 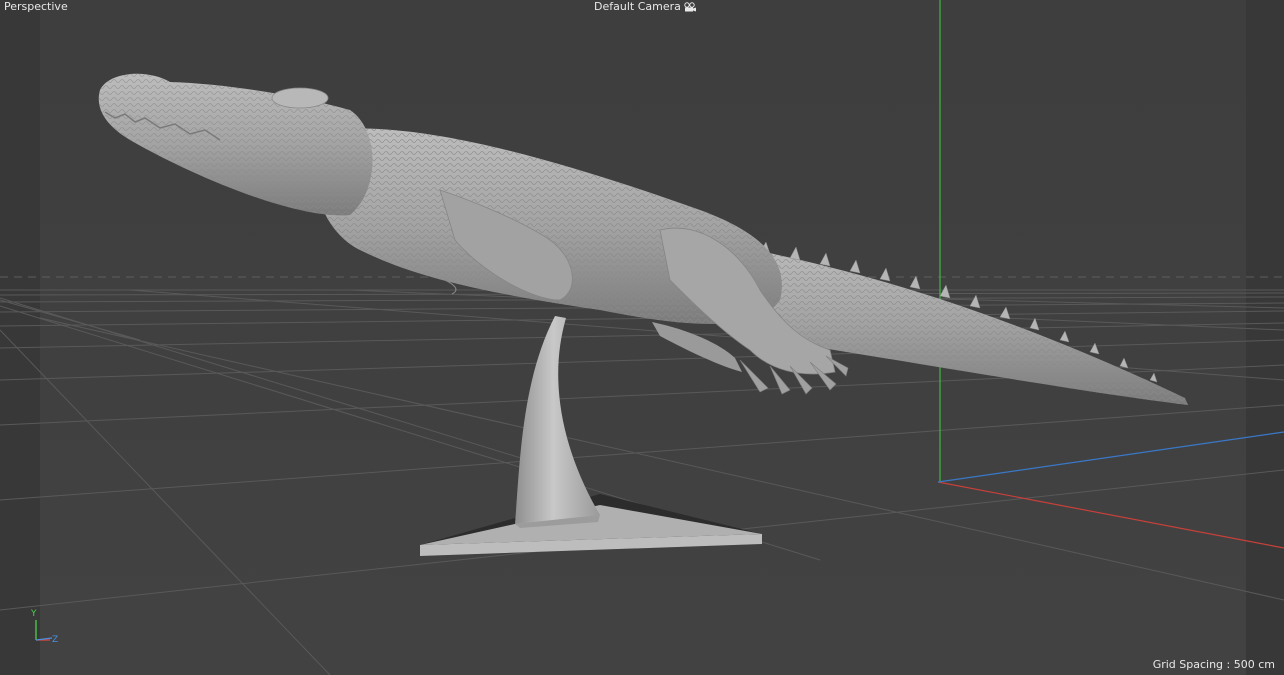 What do you see at coordinates (637, 7) in the screenshot?
I see `camera-name: Default Camera` at bounding box center [637, 7].